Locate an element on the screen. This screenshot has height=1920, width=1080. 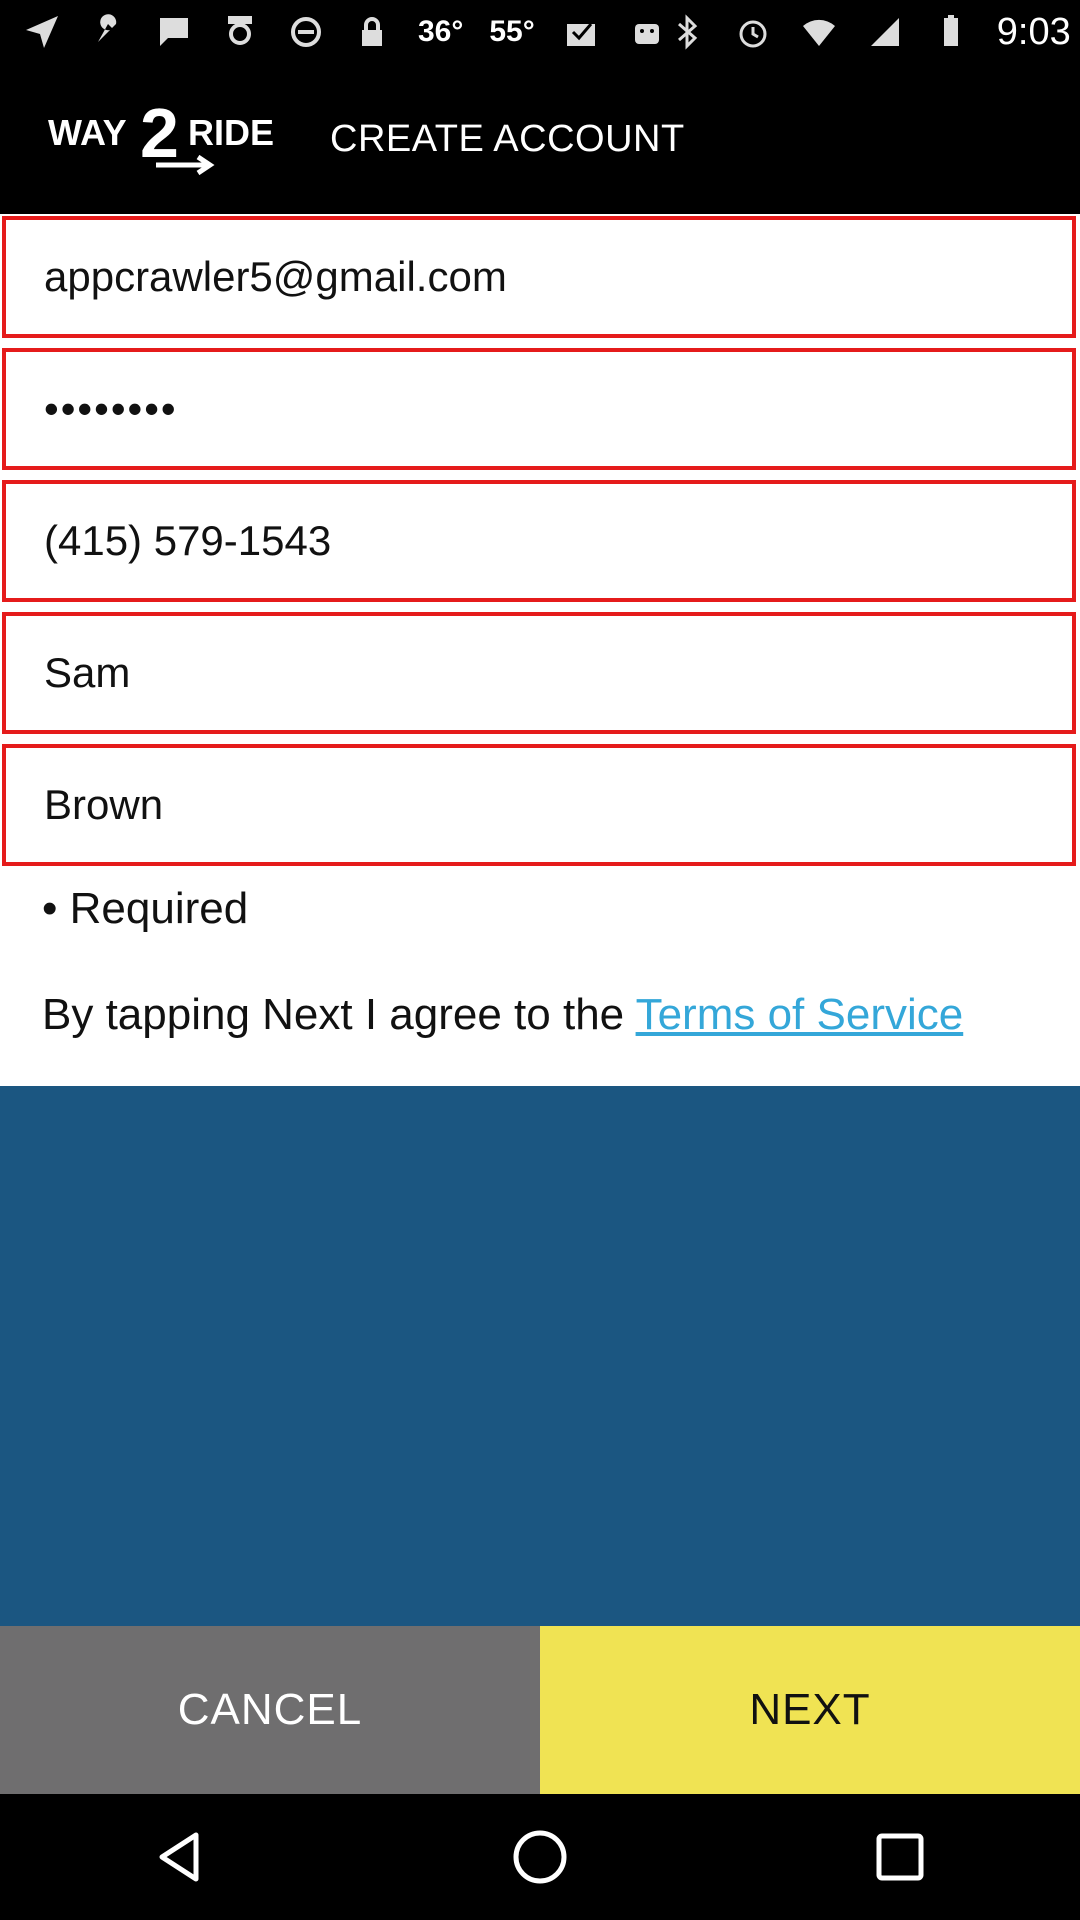
block-icon is located at coordinates (306, 32).